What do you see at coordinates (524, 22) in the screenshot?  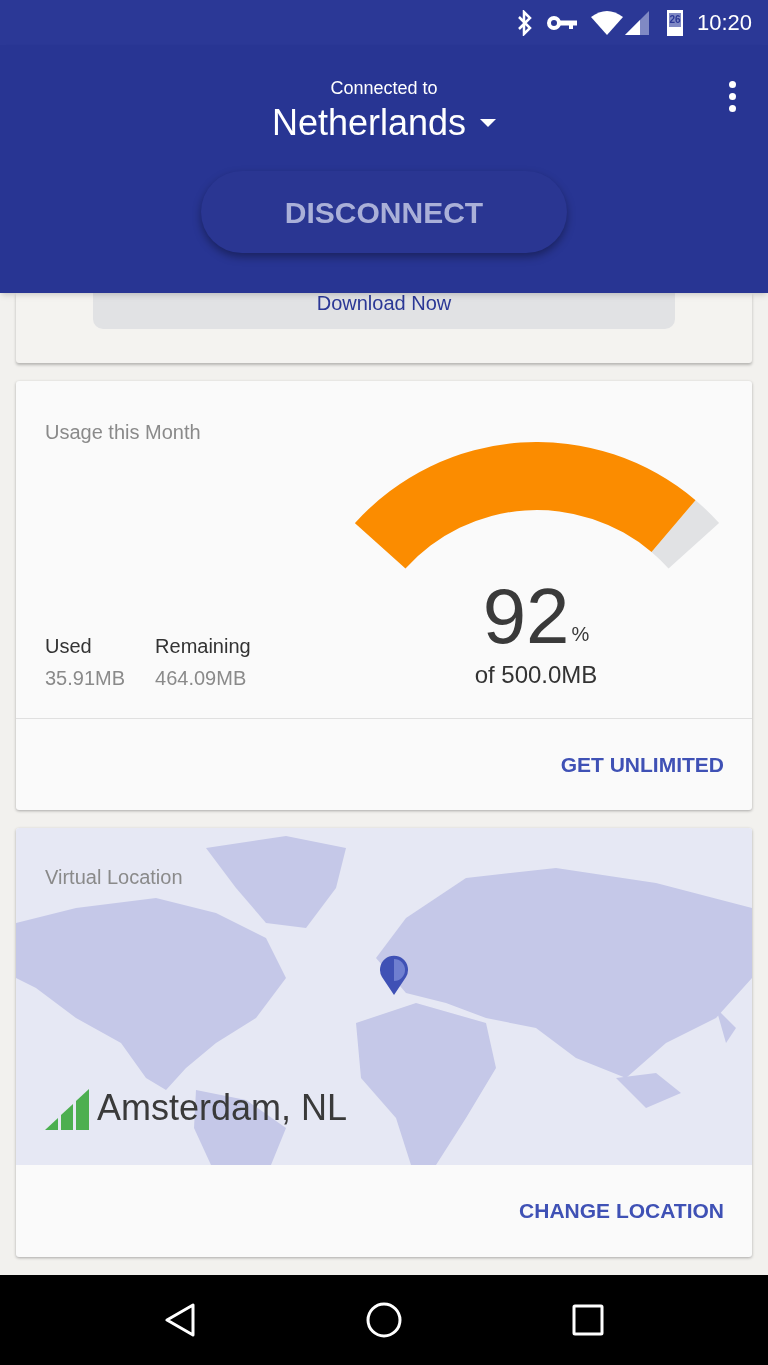 I see `bluetooth-icon` at bounding box center [524, 22].